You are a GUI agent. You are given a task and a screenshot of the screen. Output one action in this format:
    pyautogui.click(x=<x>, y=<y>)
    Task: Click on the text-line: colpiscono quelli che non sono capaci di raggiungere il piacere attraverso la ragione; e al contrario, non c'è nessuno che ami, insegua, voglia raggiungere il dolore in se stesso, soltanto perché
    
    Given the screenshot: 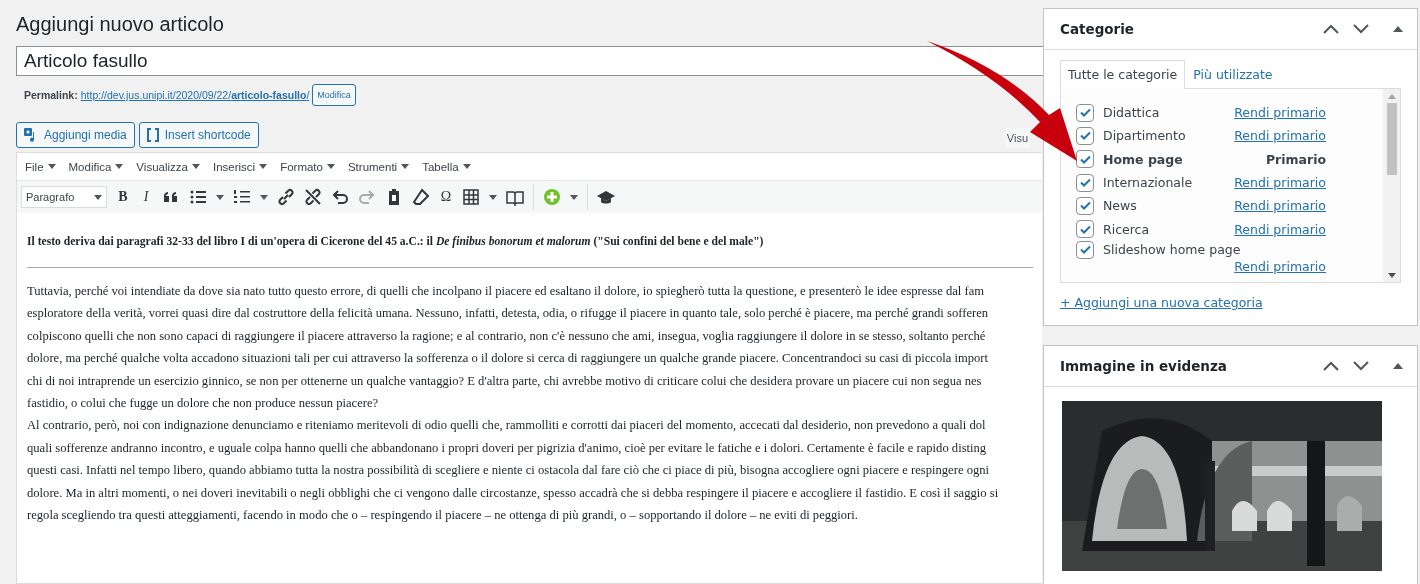 What is the action you would take?
    pyautogui.click(x=507, y=336)
    